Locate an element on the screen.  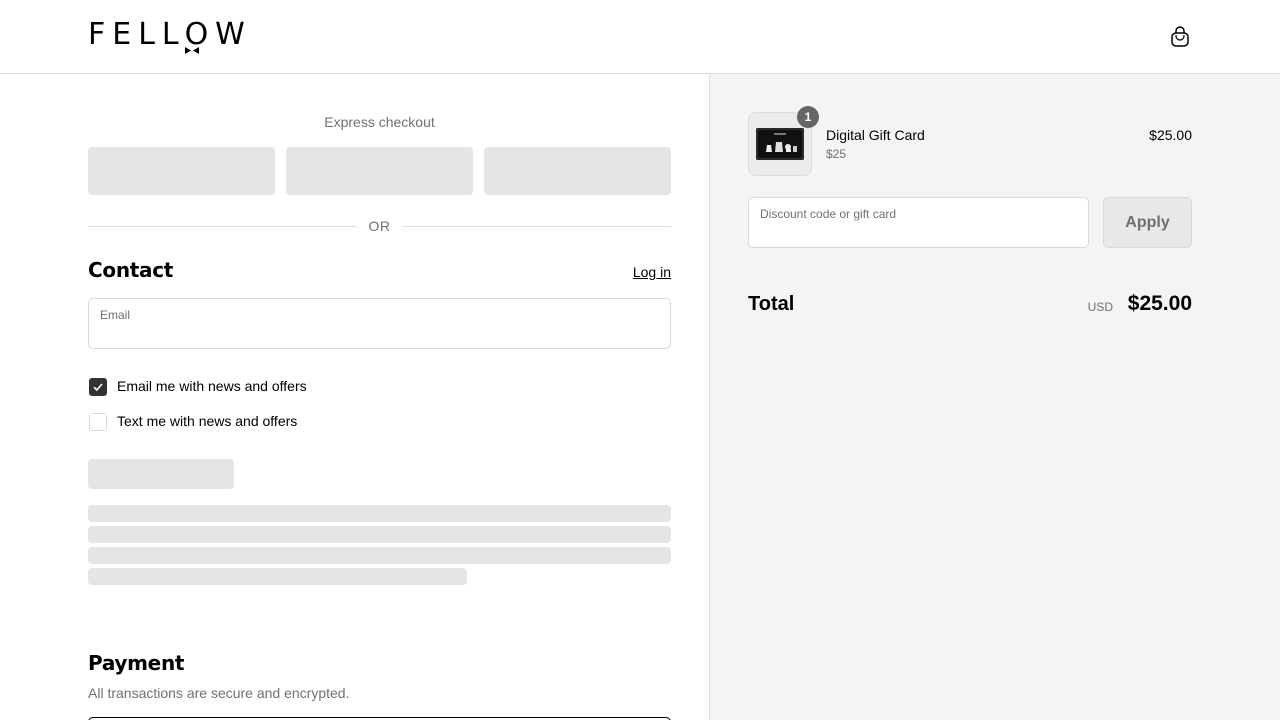
discount-field-label: Discount code or gift card is located at coordinates (828, 214).